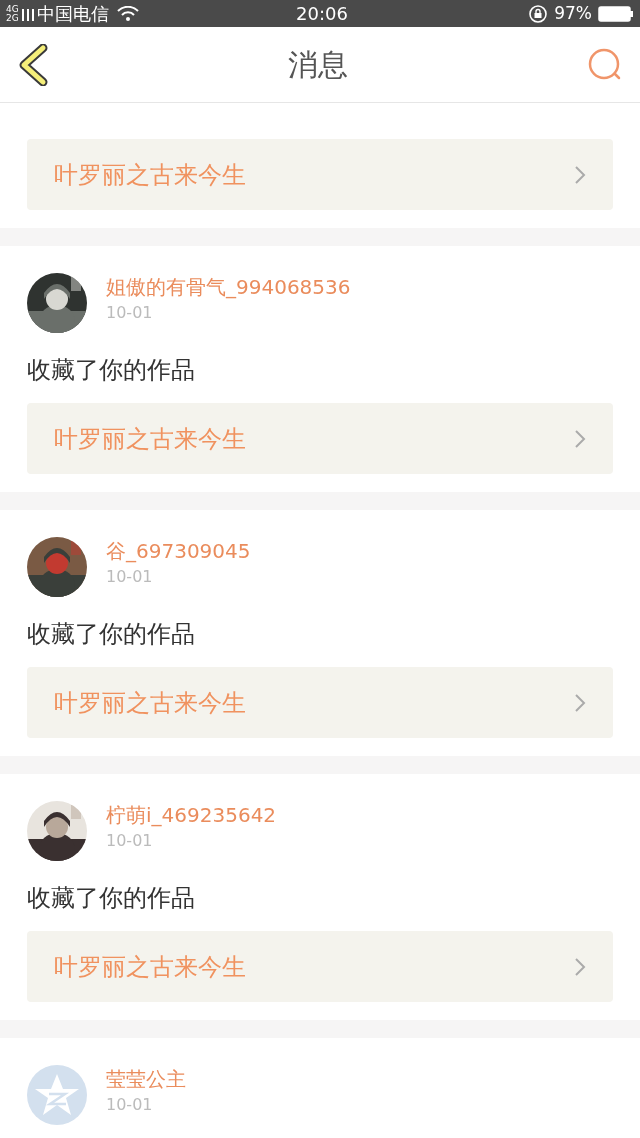 The width and height of the screenshot is (640, 1138). What do you see at coordinates (146, 1079) in the screenshot?
I see `user-name: 莹莹公主` at bounding box center [146, 1079].